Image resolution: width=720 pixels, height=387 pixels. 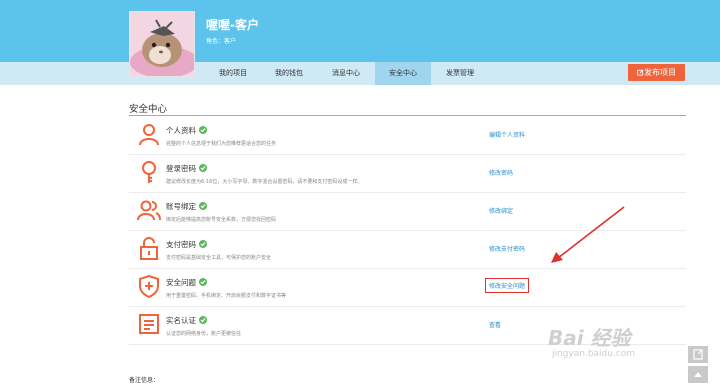 I want to click on tab-my-wallet: 我的钱包, so click(x=289, y=73).